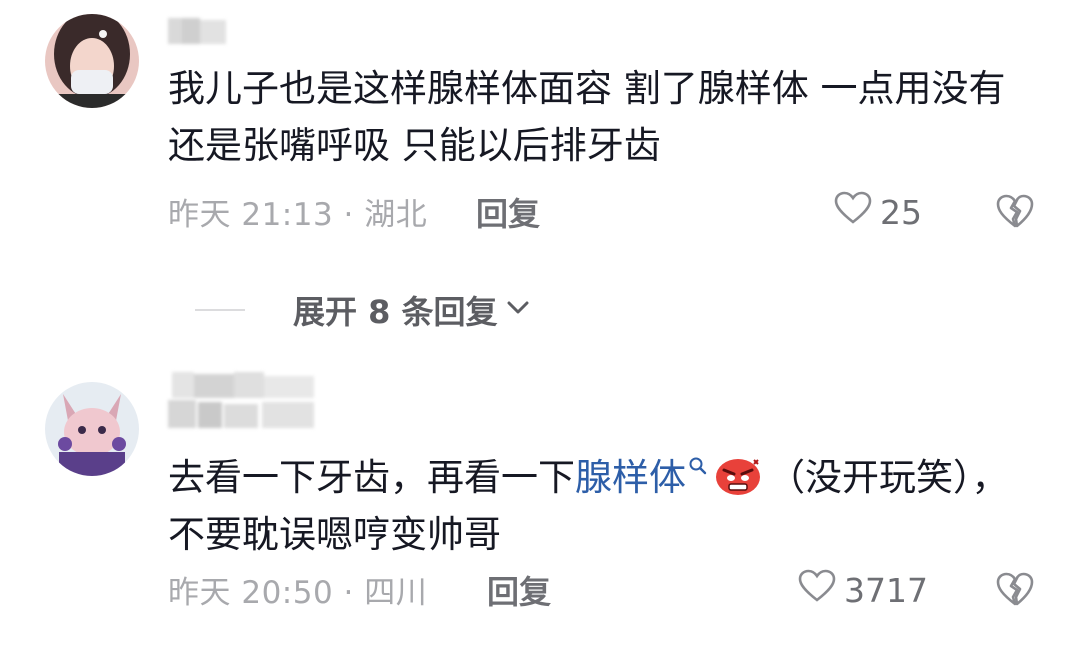 The height and width of the screenshot is (650, 1080). I want to click on chevron-down-icon, so click(518, 310).